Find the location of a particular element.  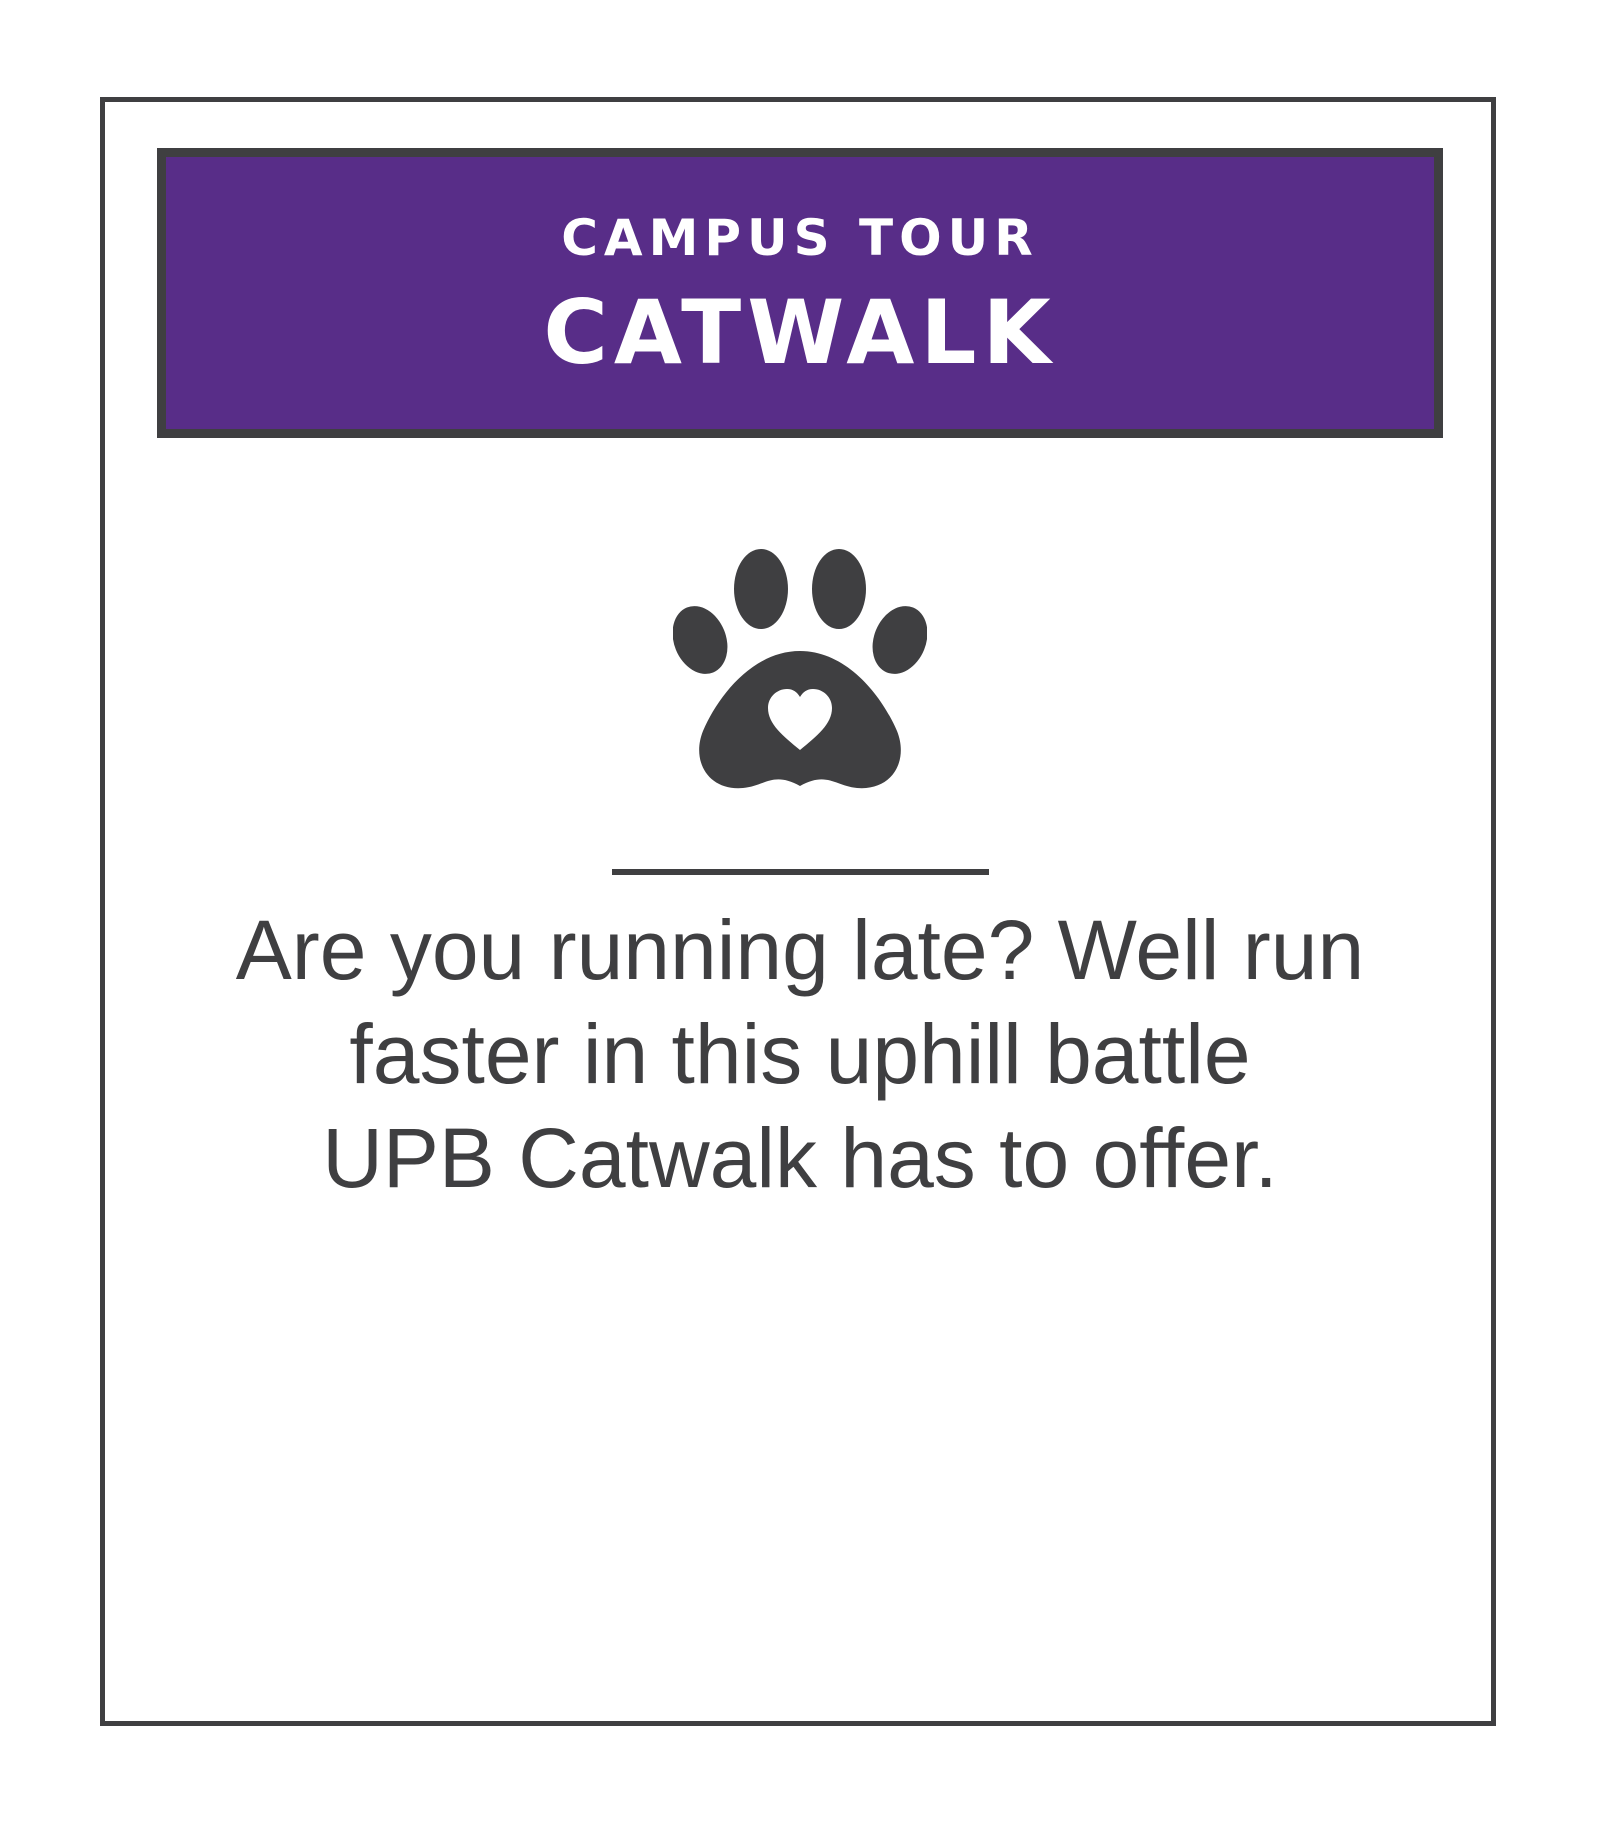

banner-title: CATWALK is located at coordinates (800, 332).